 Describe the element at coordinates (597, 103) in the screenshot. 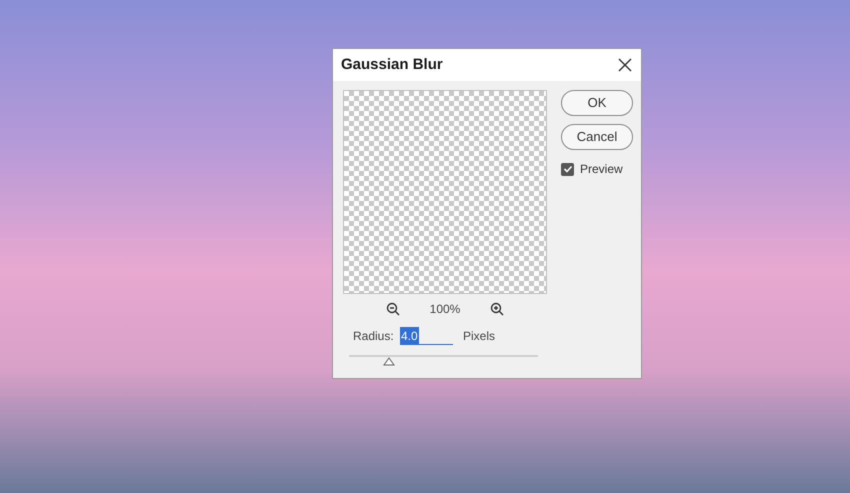

I see `dialog-button: OK` at that location.